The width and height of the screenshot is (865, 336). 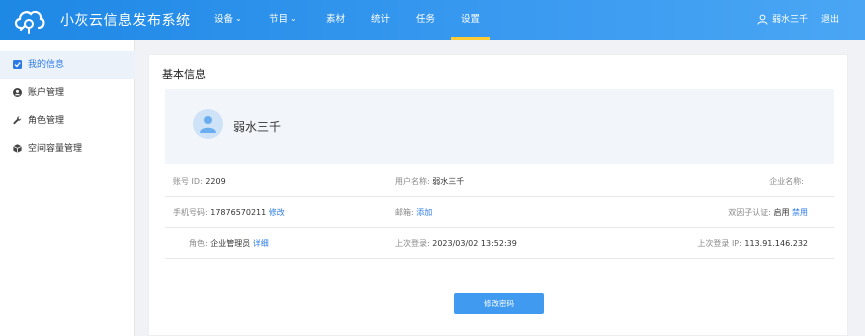 I want to click on email-field: 邮箱: 添加, so click(x=413, y=212).